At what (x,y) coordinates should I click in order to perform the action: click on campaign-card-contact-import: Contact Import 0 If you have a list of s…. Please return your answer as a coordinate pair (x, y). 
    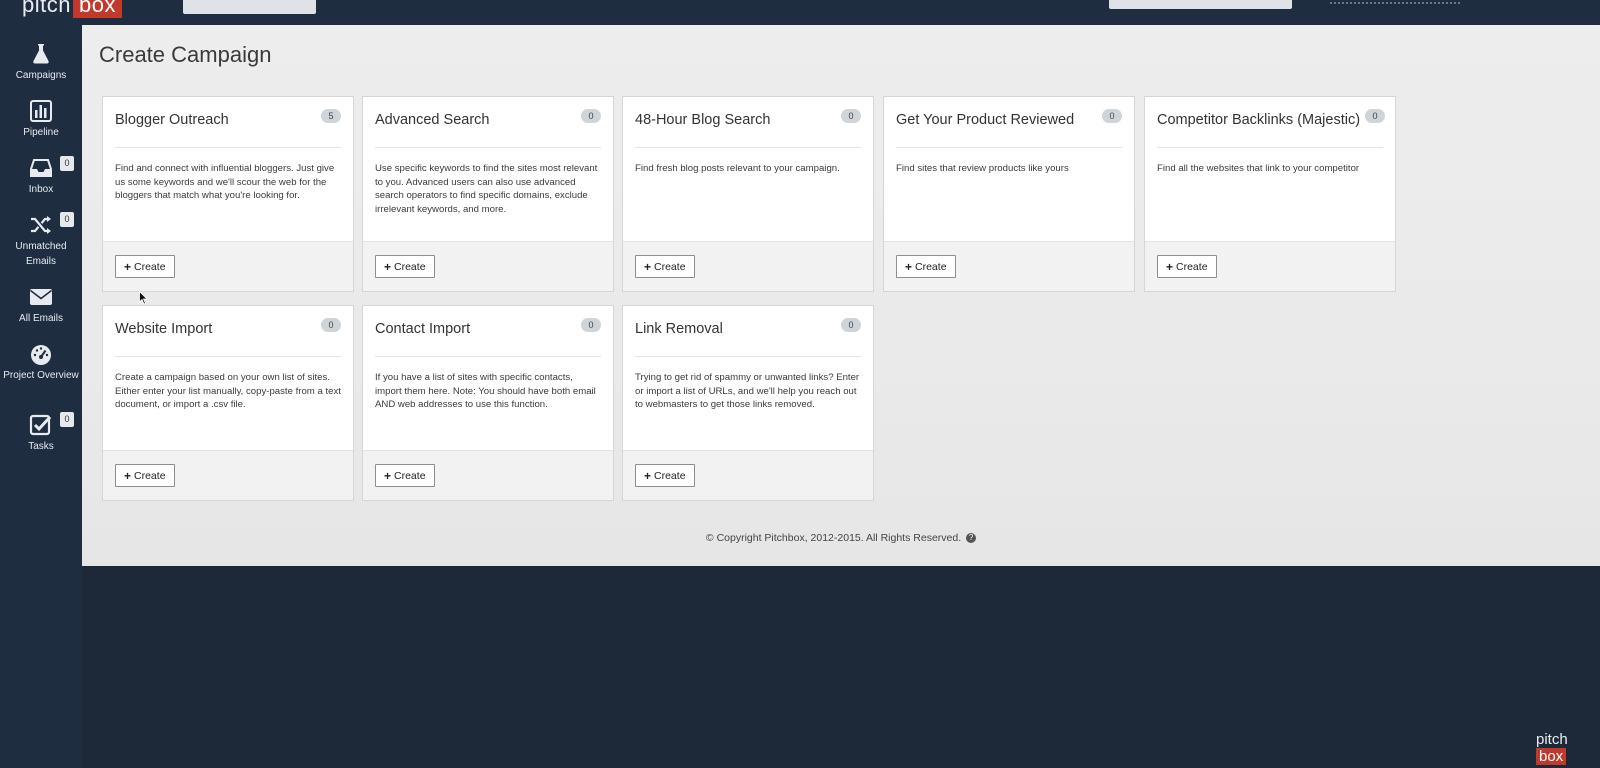
    Looking at the image, I should click on (488, 403).